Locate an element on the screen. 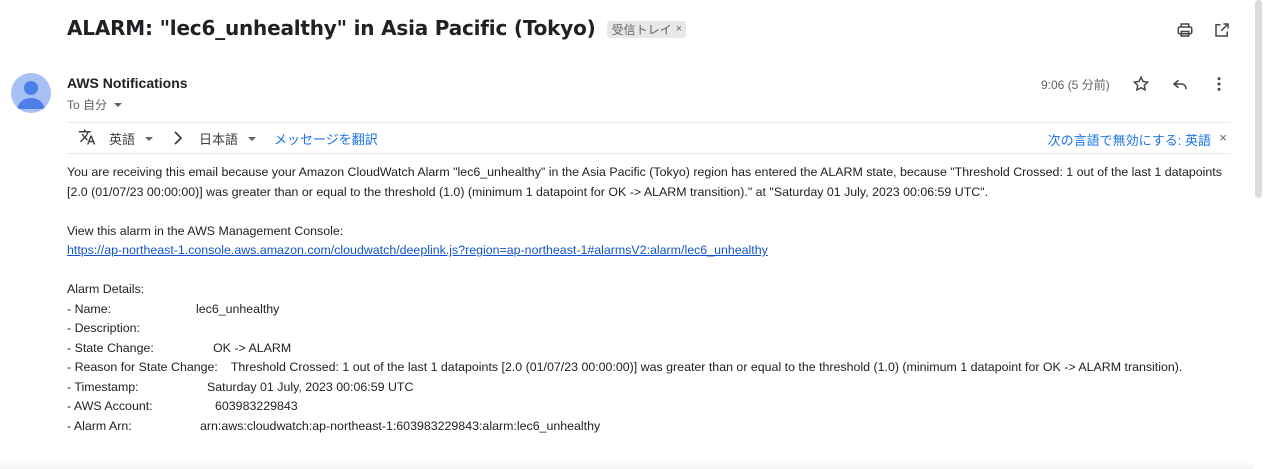 The width and height of the screenshot is (1263, 469). detail-key: - Name: is located at coordinates (89, 308).